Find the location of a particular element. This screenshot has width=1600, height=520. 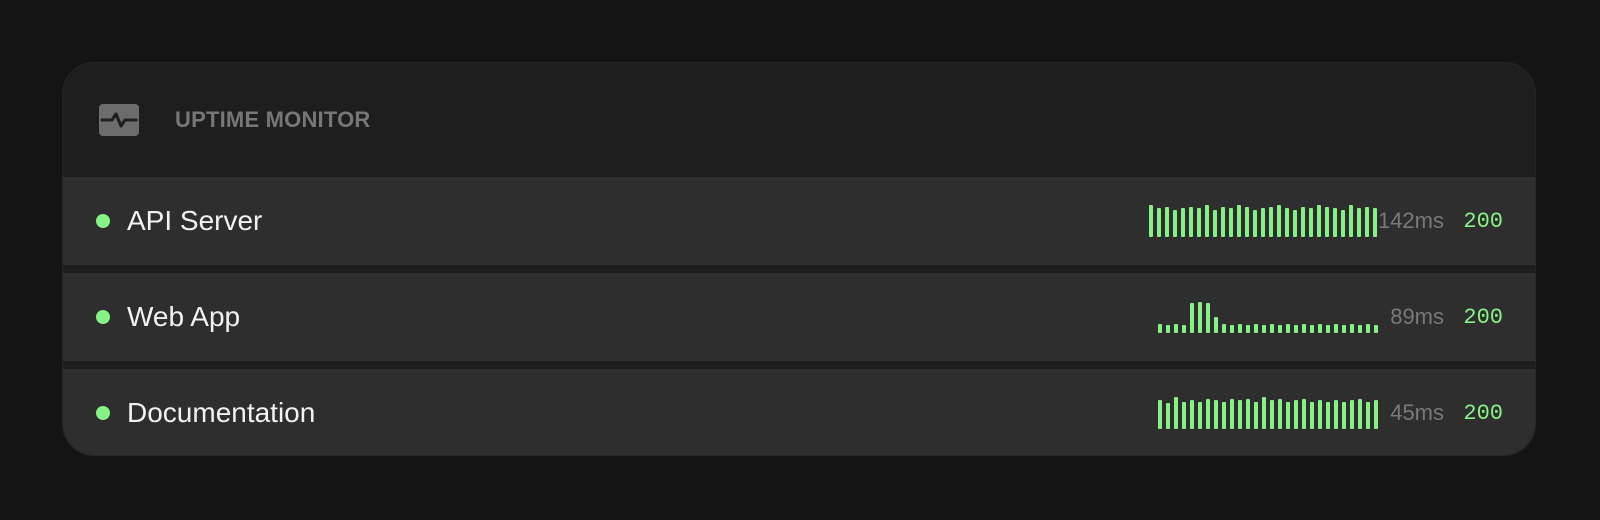

card-title: UPTIME MONITOR is located at coordinates (273, 119).